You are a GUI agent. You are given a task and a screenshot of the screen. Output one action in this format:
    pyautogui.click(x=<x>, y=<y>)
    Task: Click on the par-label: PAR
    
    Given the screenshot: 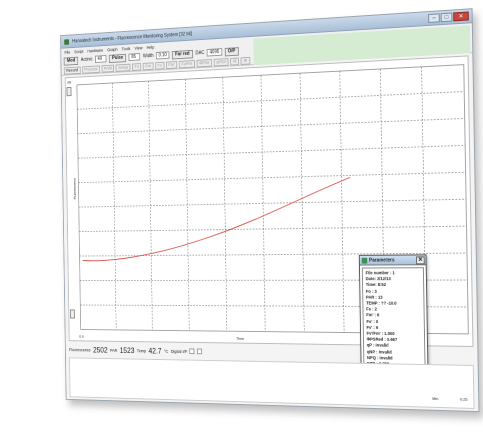 What is the action you would take?
    pyautogui.click(x=113, y=350)
    